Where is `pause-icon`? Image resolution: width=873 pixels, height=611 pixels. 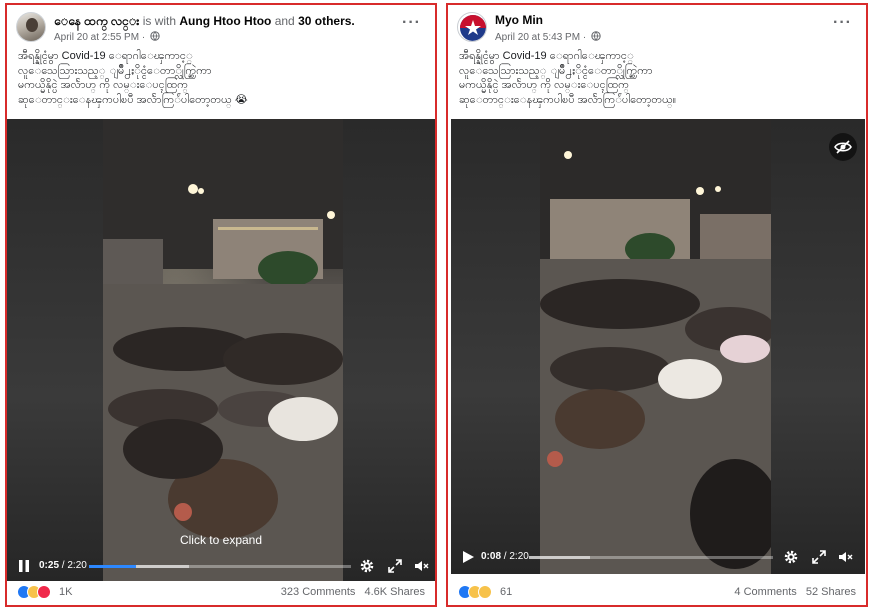
pause-icon is located at coordinates (24, 566).